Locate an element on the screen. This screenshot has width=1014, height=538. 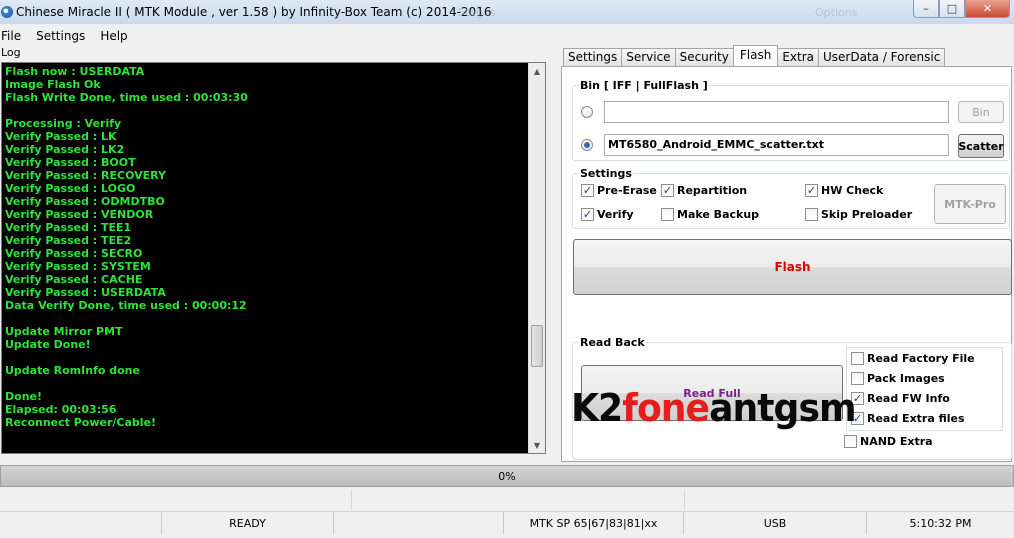
hw-check-checkbox: ✓ HW Check is located at coordinates (844, 190).